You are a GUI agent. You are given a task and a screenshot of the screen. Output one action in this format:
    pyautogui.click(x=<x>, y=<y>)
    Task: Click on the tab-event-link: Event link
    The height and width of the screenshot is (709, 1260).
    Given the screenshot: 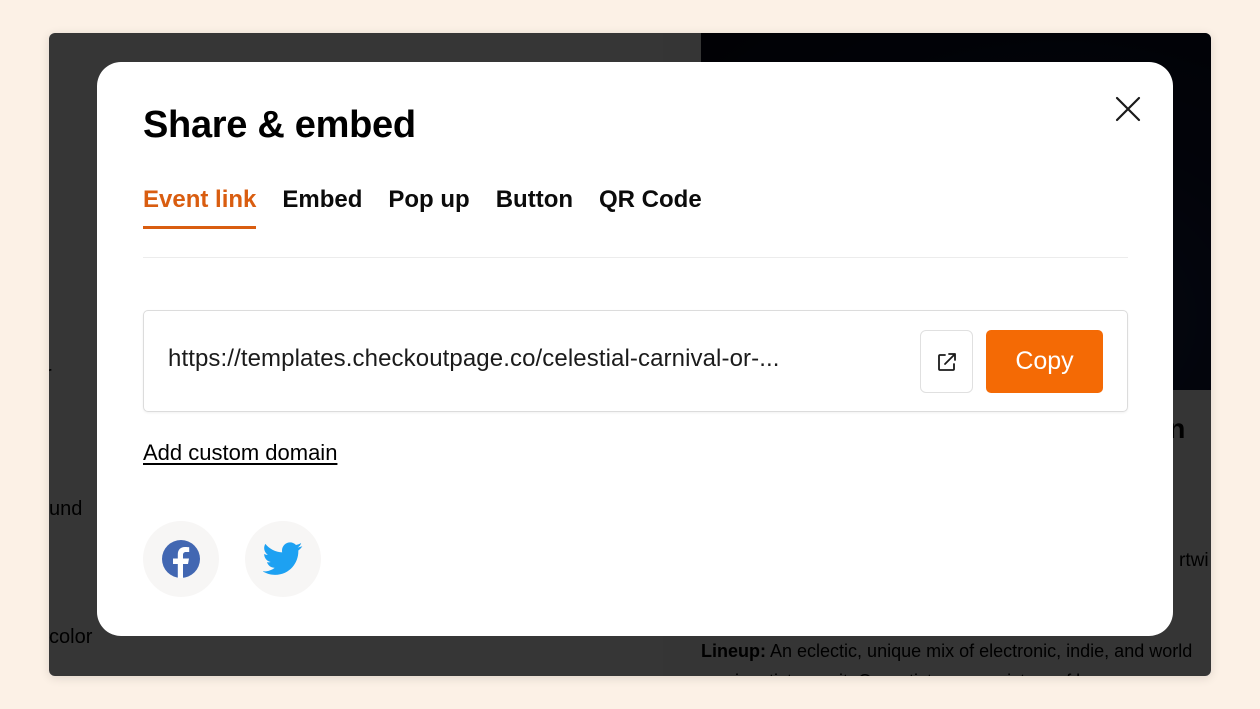 What is the action you would take?
    pyautogui.click(x=200, y=207)
    